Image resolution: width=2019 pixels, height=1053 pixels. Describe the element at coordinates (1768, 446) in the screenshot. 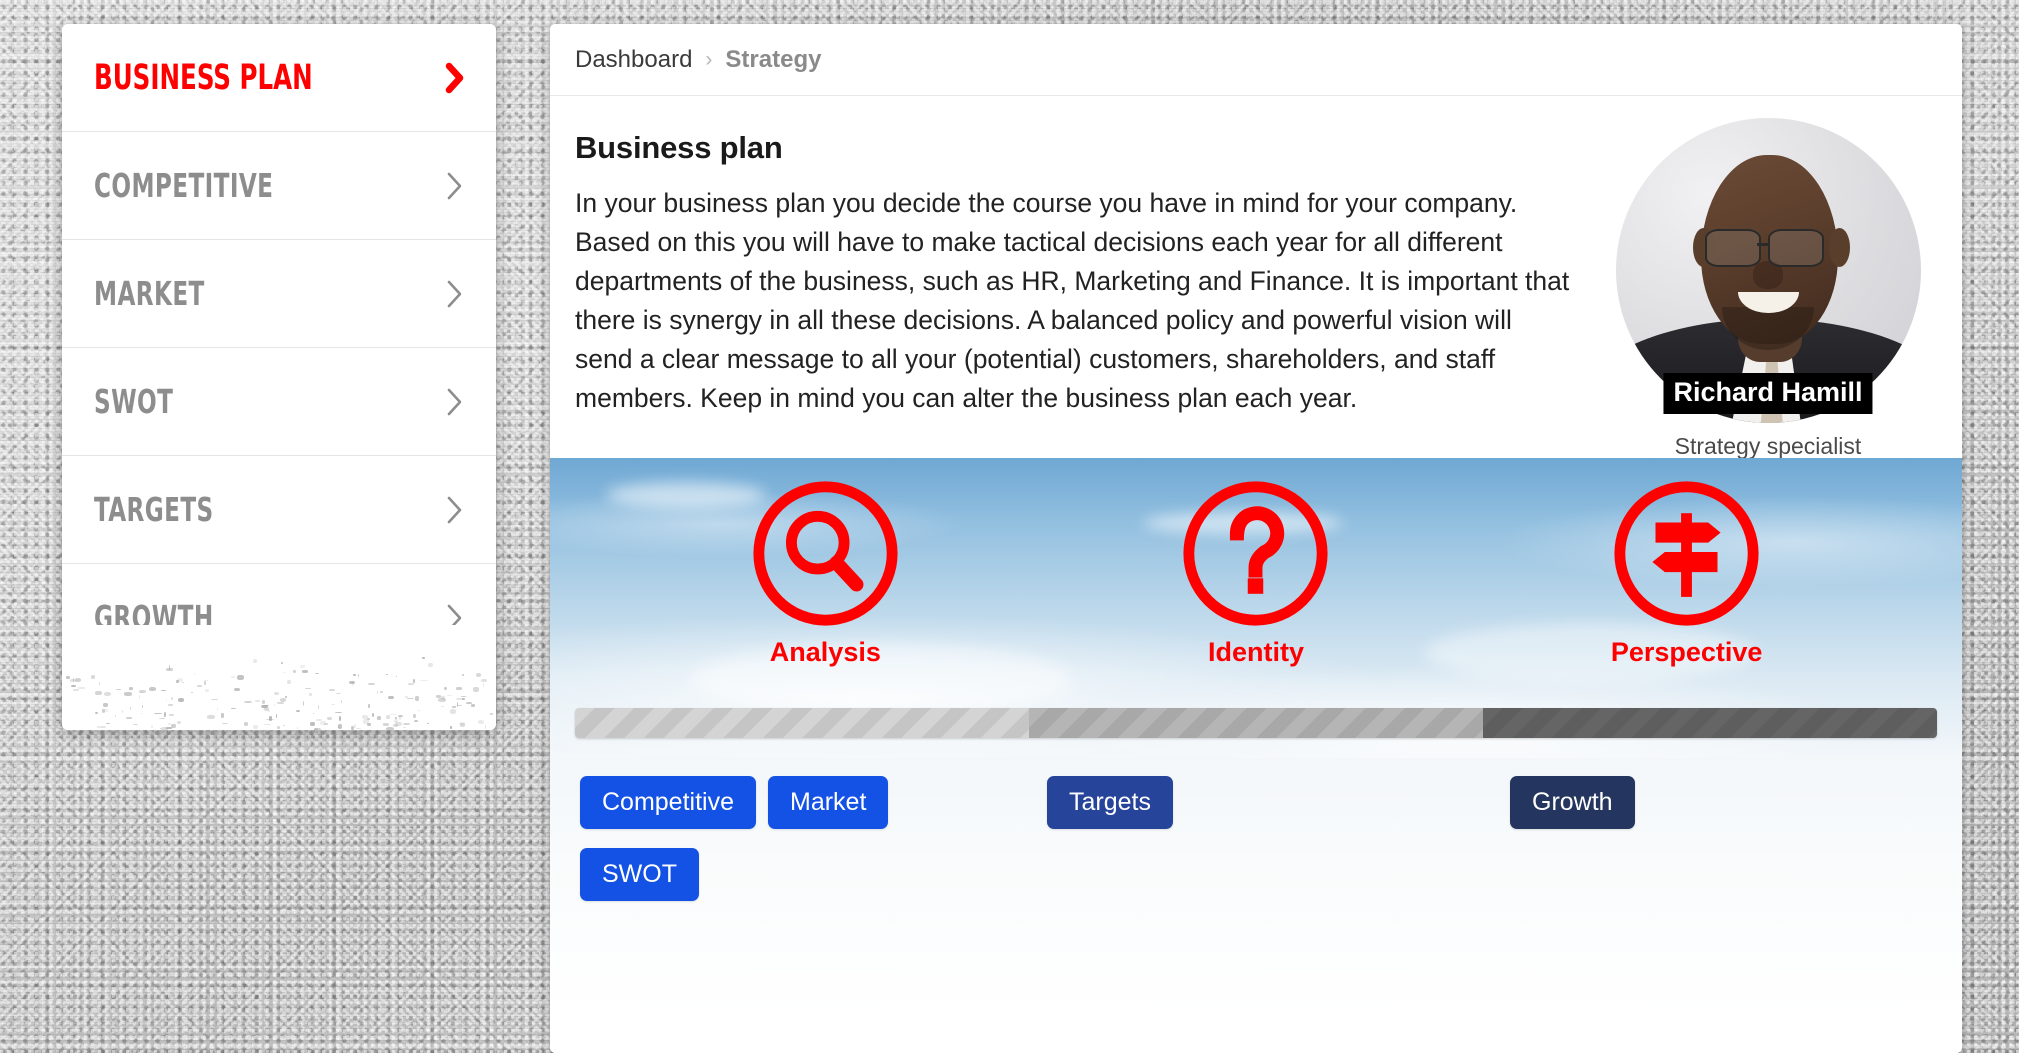

I see `specialist-role: Strategy specialist` at that location.